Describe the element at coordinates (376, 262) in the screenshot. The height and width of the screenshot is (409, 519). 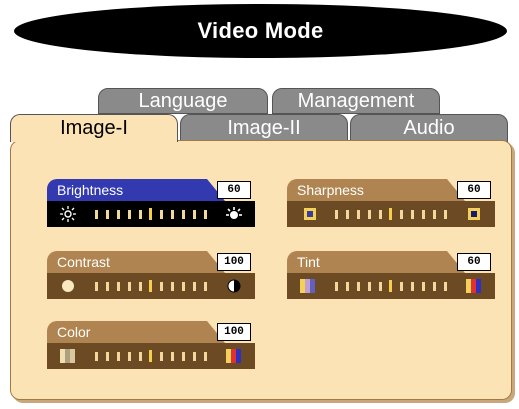
I see `tint-header: Tint` at that location.